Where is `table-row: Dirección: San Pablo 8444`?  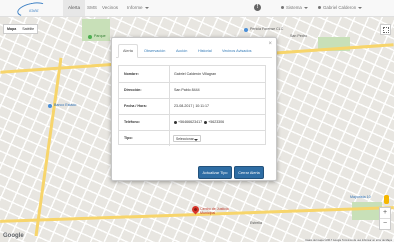
table-row: Dirección: San Pablo 8444 is located at coordinates (192, 90).